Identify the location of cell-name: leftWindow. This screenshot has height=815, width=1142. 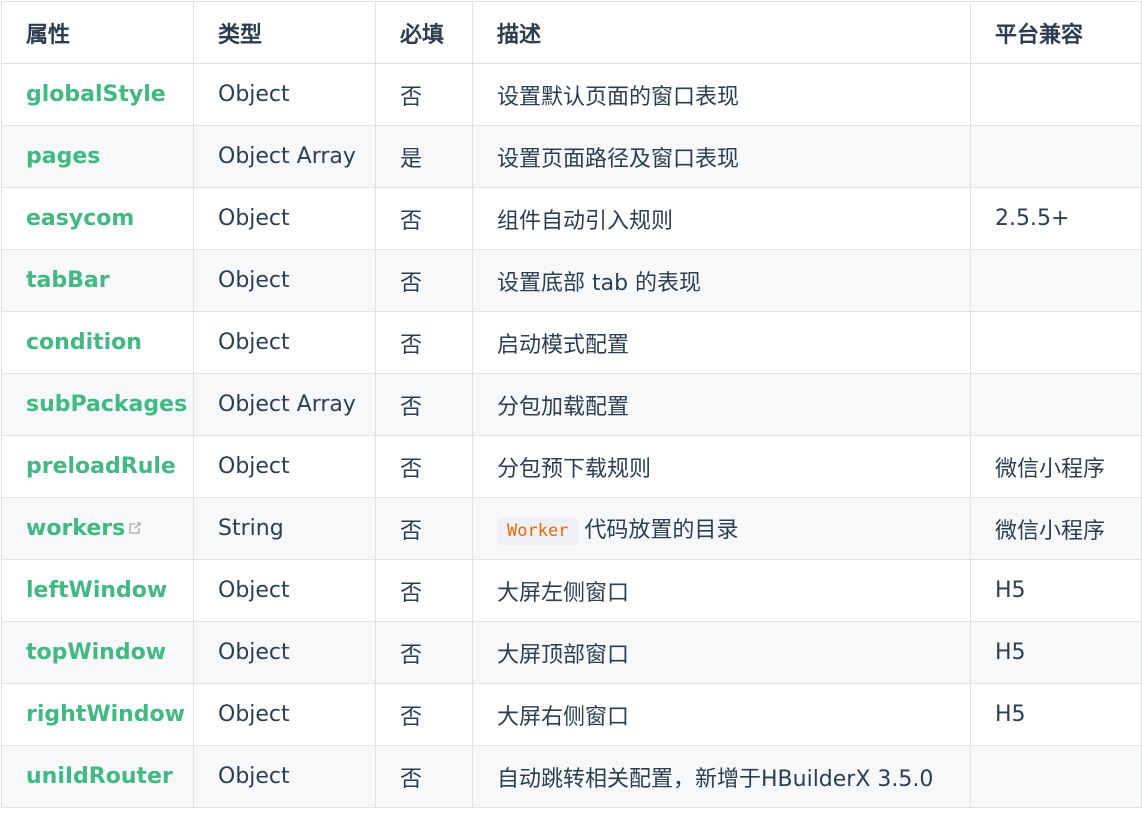
(97, 590).